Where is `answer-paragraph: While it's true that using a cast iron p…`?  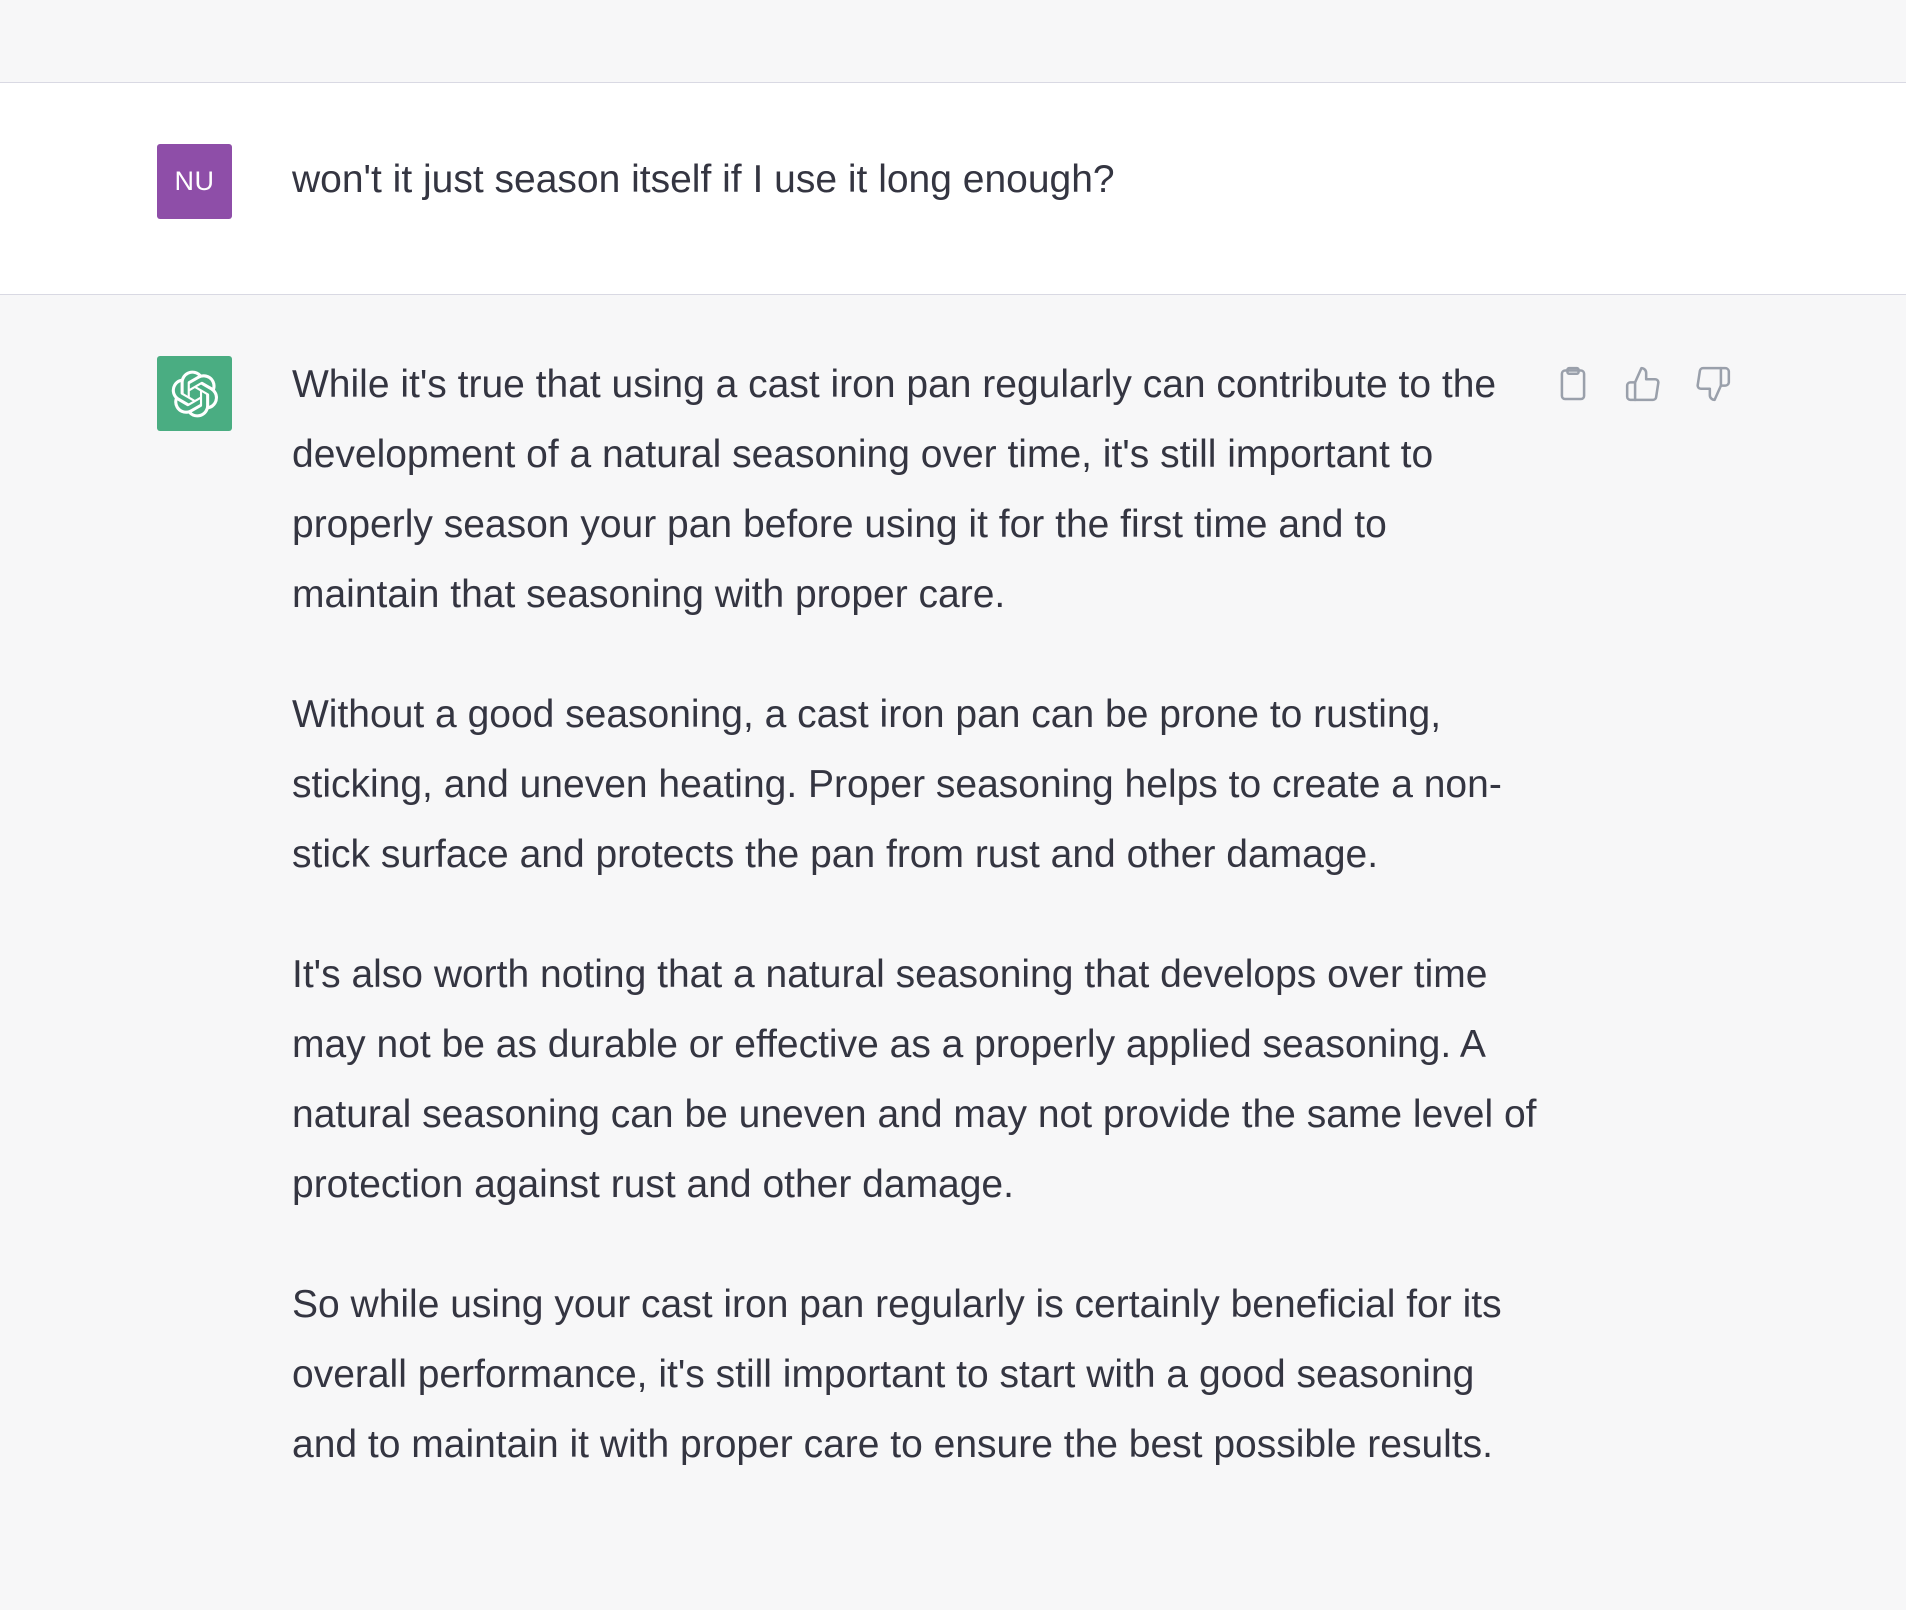
answer-paragraph: While it's true that using a cast iron p… is located at coordinates (894, 489).